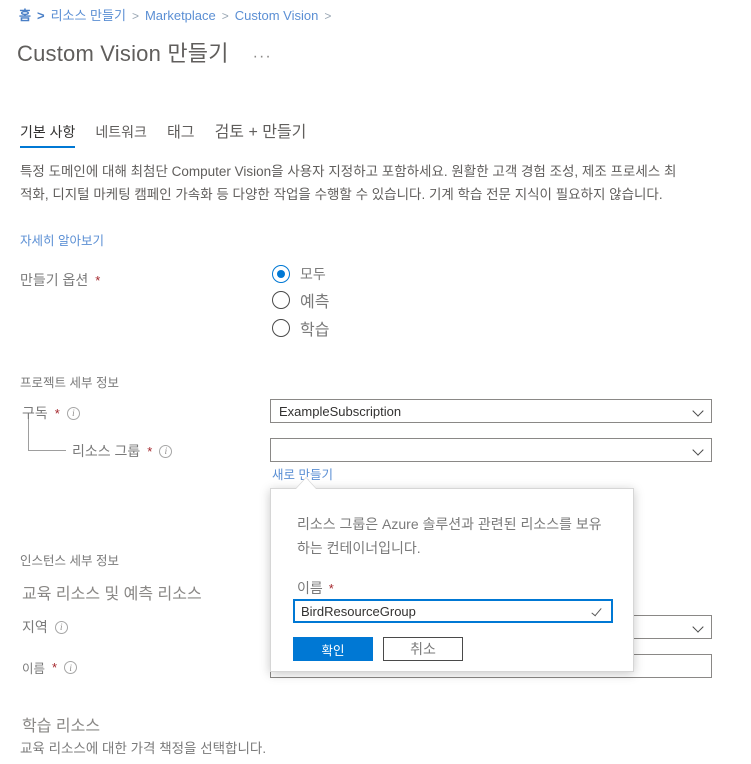 The width and height of the screenshot is (751, 764). What do you see at coordinates (163, 133) in the screenshot?
I see `tab-bar: 기본 사항 네트워크 태그 검토 + 만들기` at bounding box center [163, 133].